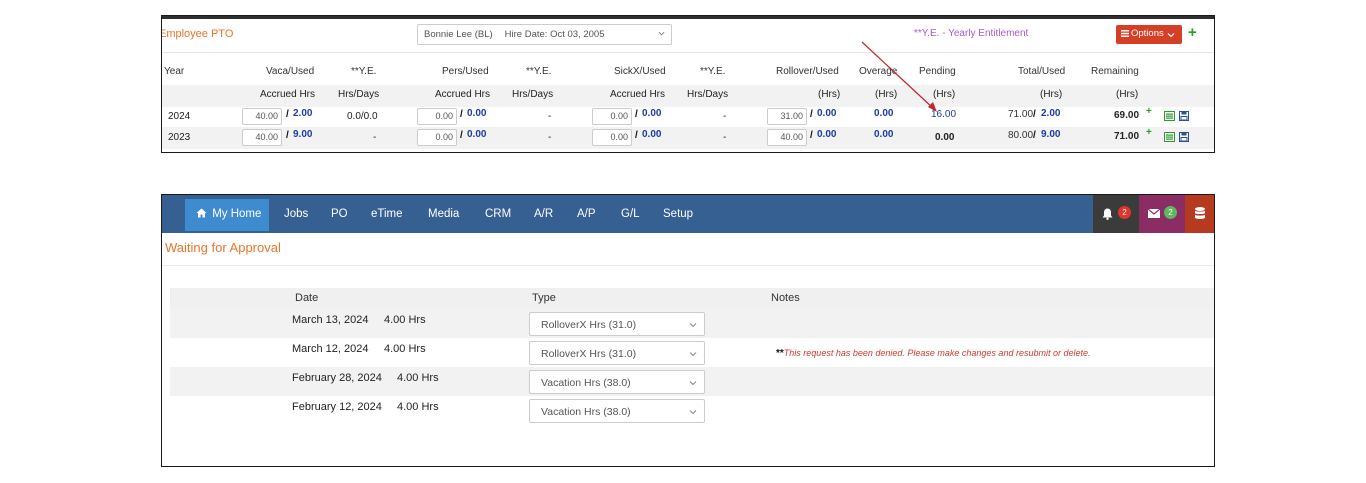  Describe the element at coordinates (586, 214) in the screenshot. I see `nav-ap: A/P` at that location.